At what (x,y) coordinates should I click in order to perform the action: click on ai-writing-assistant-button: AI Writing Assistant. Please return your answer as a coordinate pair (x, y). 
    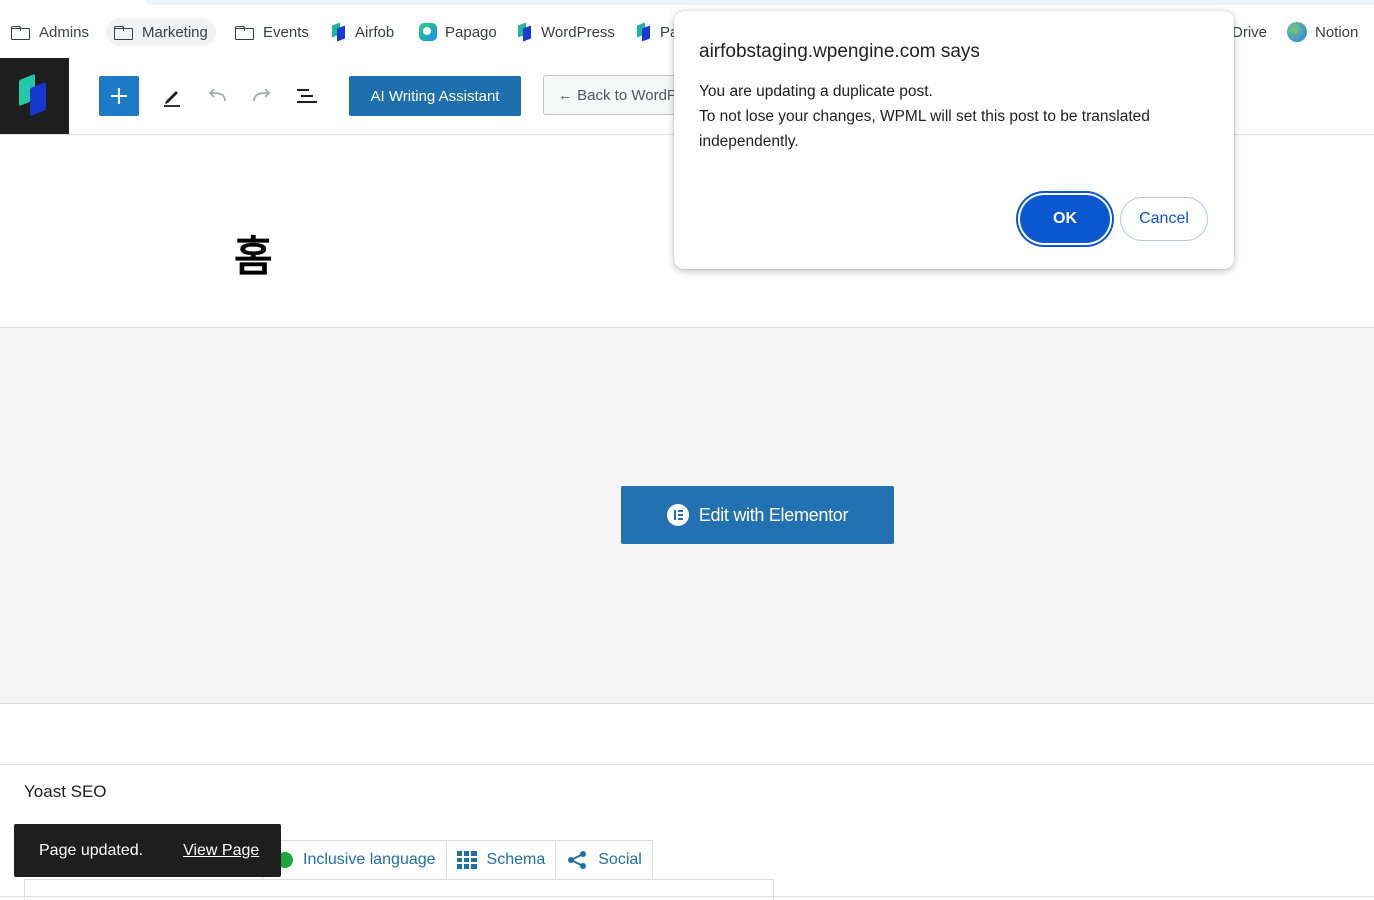
    Looking at the image, I should click on (435, 96).